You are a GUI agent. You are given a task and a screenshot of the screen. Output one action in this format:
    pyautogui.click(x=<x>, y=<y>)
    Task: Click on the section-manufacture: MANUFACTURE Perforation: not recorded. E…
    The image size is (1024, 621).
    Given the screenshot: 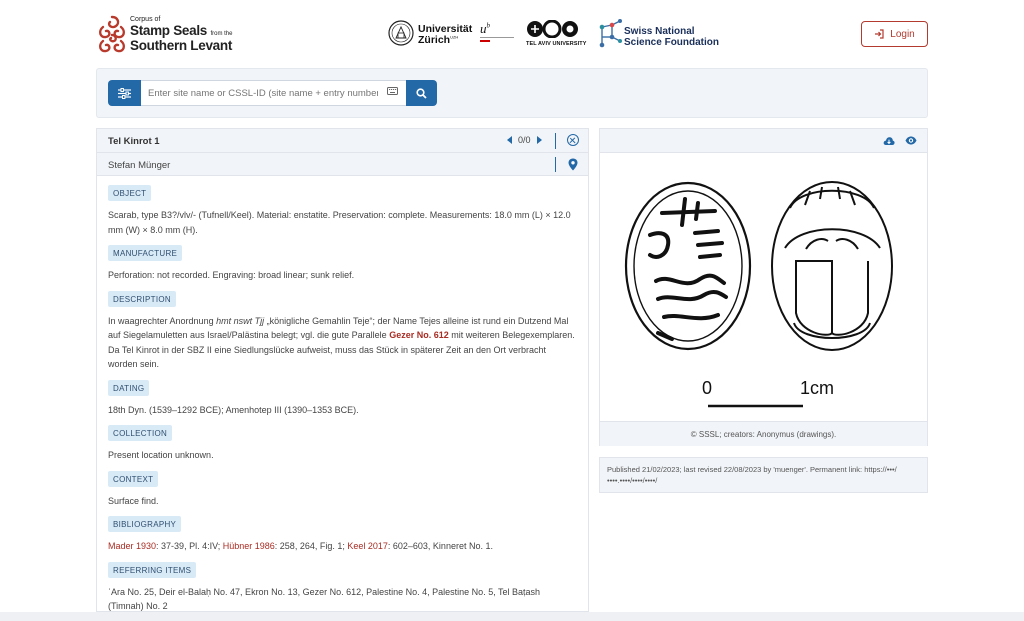 What is the action you would take?
    pyautogui.click(x=343, y=264)
    